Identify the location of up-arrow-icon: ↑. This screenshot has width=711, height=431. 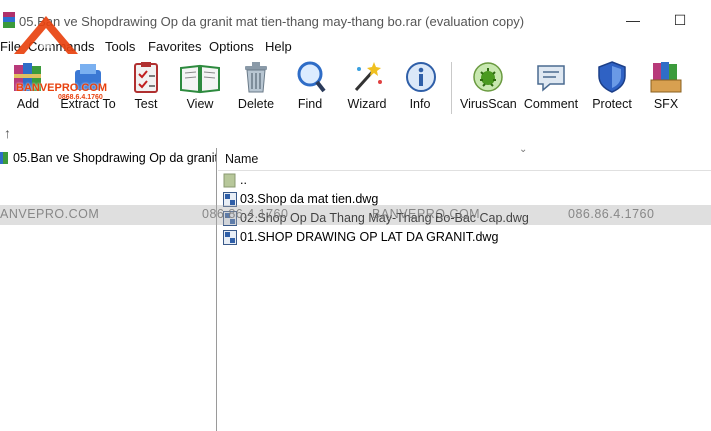
(7, 133).